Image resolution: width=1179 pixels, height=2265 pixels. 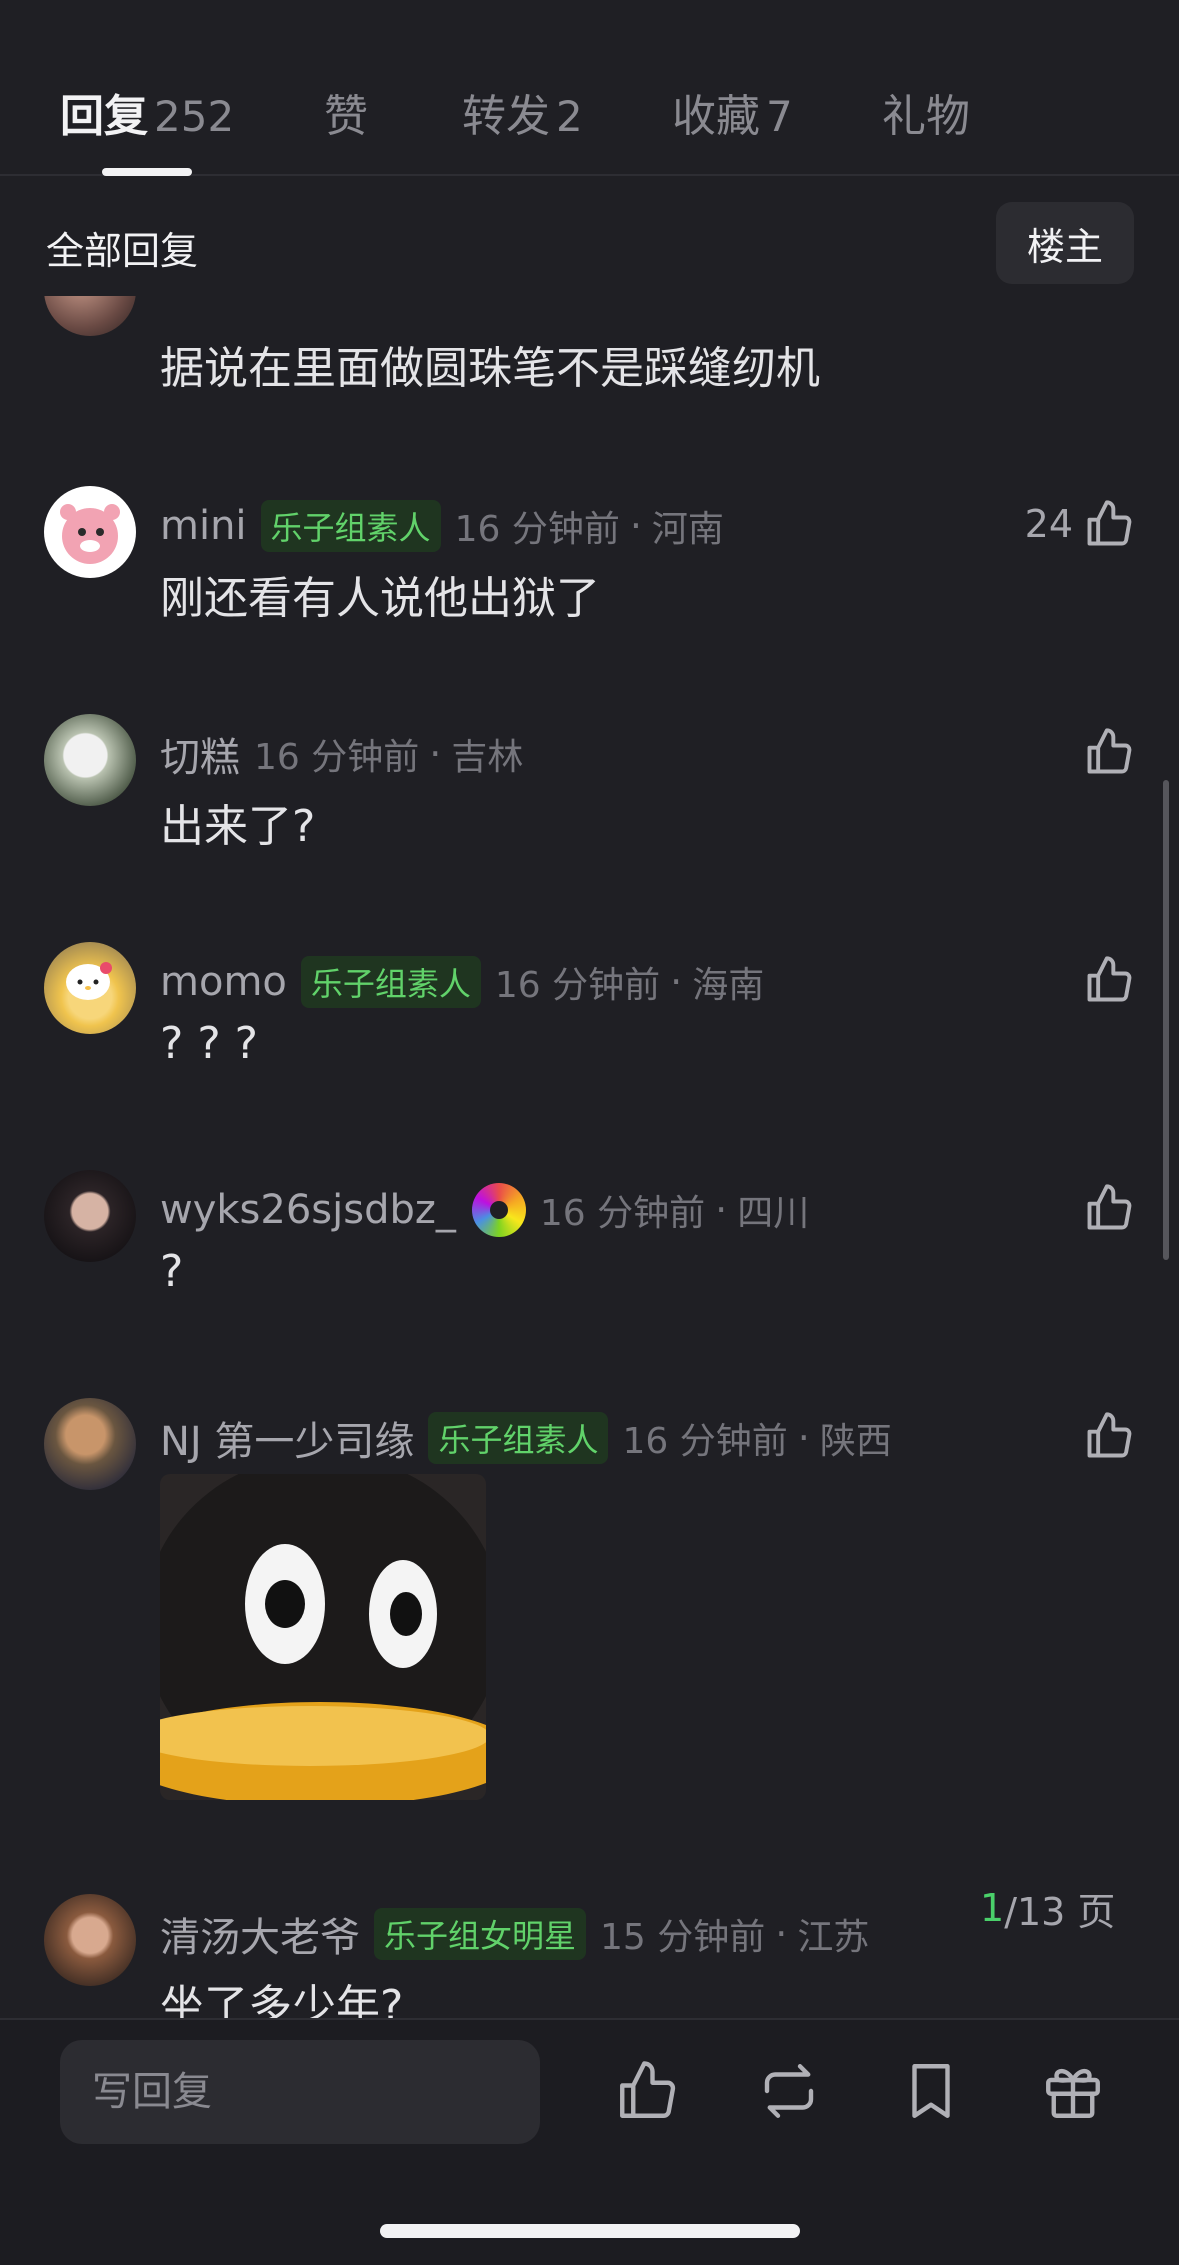 I want to click on tab-replies-label: 回复, so click(x=104, y=116).